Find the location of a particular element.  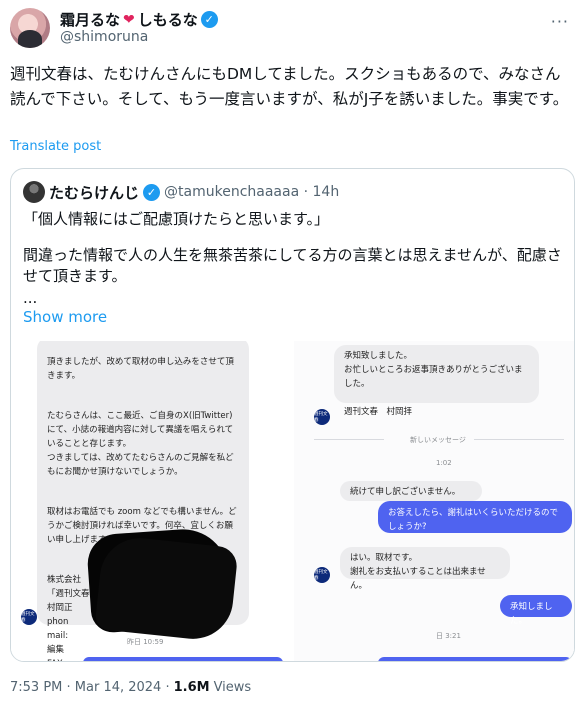

quoted-author-avatar is located at coordinates (34, 192).